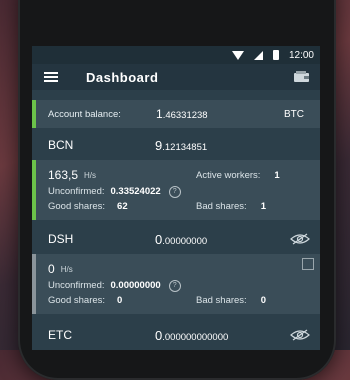 Image resolution: width=350 pixels, height=380 pixels. What do you see at coordinates (34, 114) in the screenshot?
I see `accent-bar` at bounding box center [34, 114].